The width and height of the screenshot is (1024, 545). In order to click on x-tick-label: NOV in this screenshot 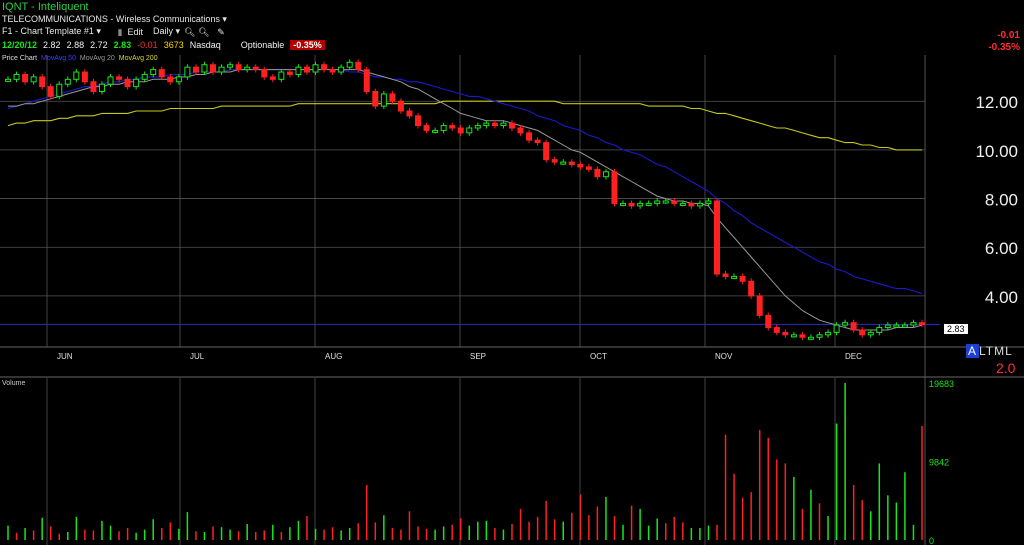, I will do `click(724, 356)`.